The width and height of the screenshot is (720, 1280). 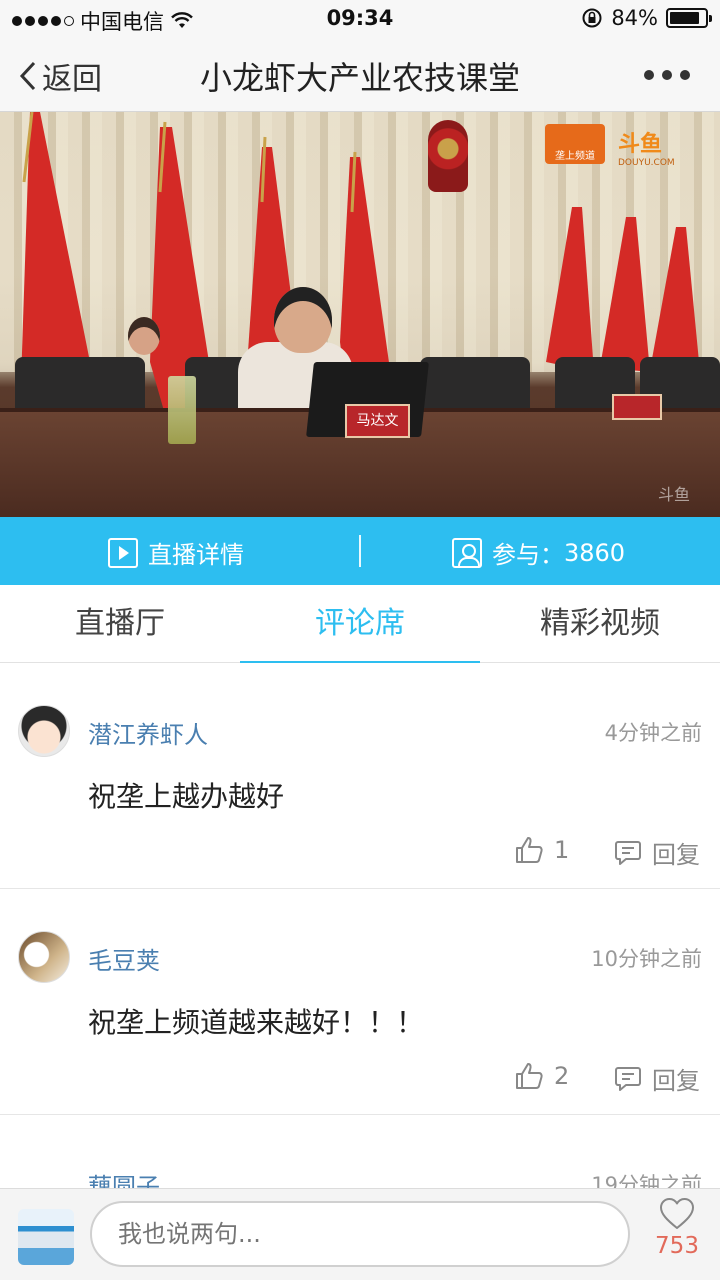 What do you see at coordinates (377, 421) in the screenshot?
I see `speaker-nameplate: 马达文` at bounding box center [377, 421].